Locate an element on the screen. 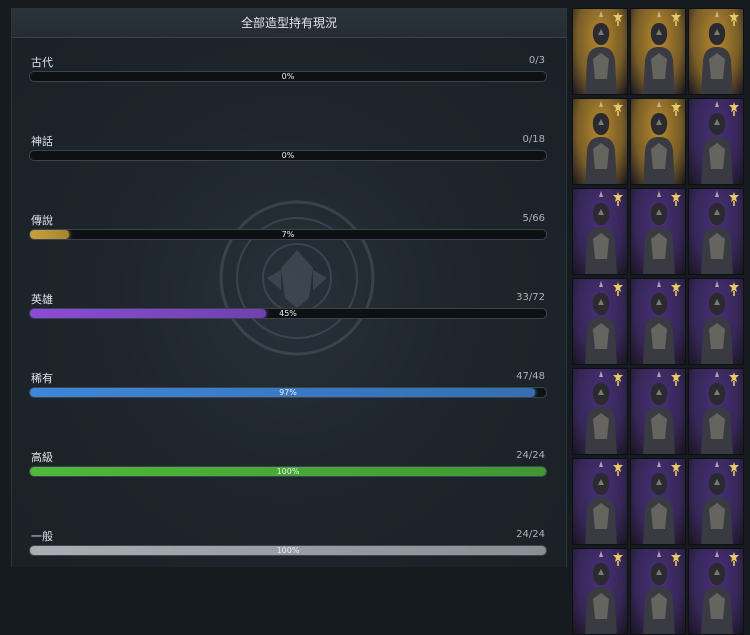 The width and height of the screenshot is (750, 635). grade-label: 古代 is located at coordinates (42, 62).